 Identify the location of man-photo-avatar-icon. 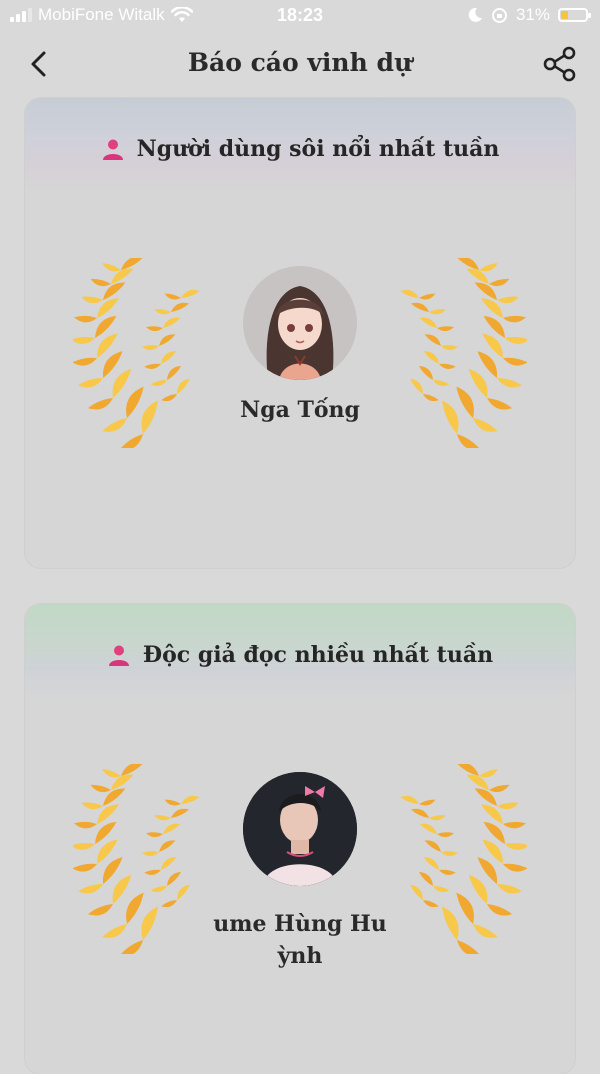
(300, 829).